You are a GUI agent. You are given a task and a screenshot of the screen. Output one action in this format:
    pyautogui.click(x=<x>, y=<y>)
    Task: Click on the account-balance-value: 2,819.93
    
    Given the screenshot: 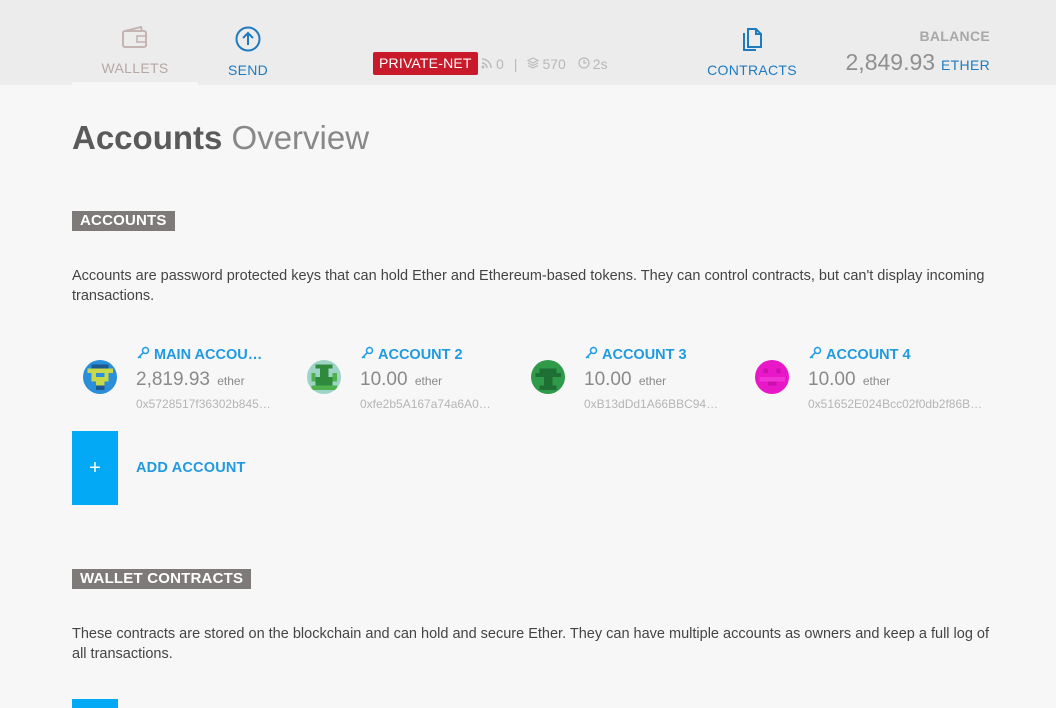 What is the action you would take?
    pyautogui.click(x=173, y=379)
    